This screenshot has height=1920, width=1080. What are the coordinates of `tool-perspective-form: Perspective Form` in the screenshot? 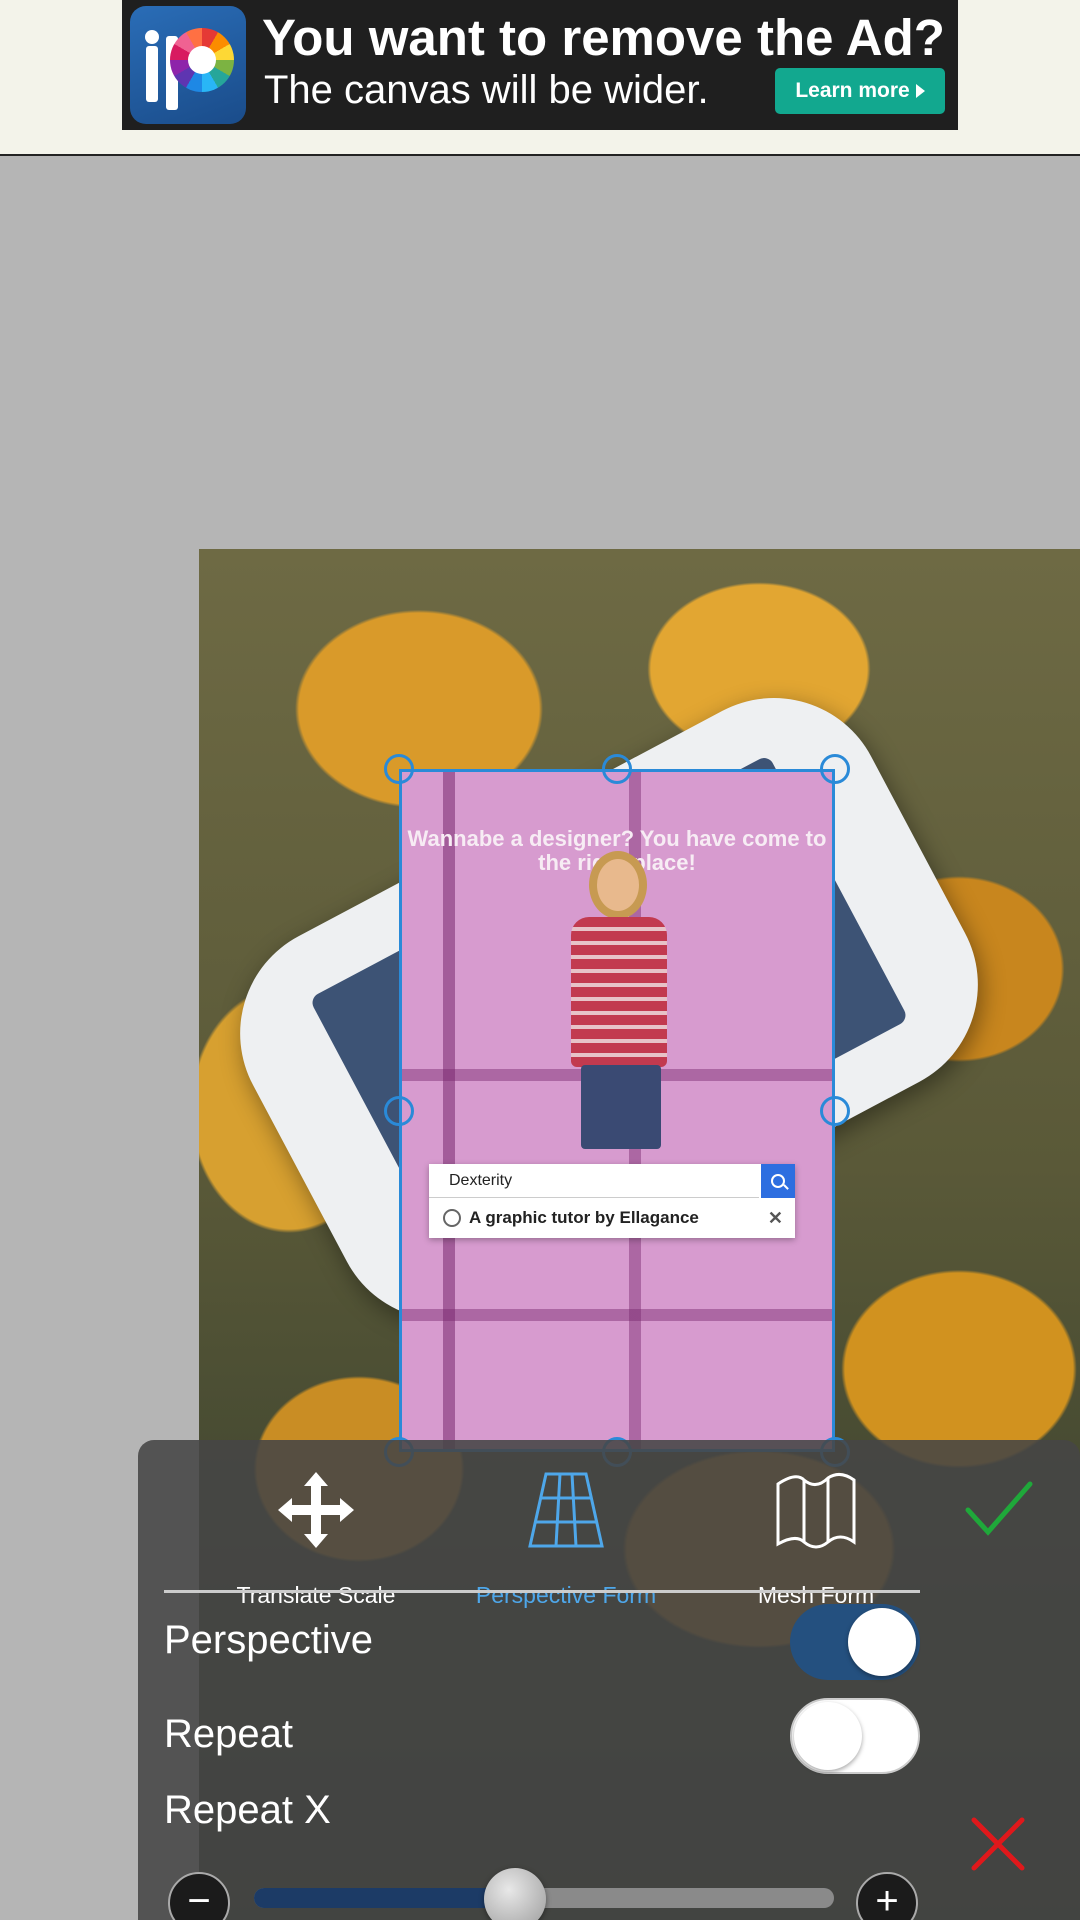 It's located at (566, 1539).